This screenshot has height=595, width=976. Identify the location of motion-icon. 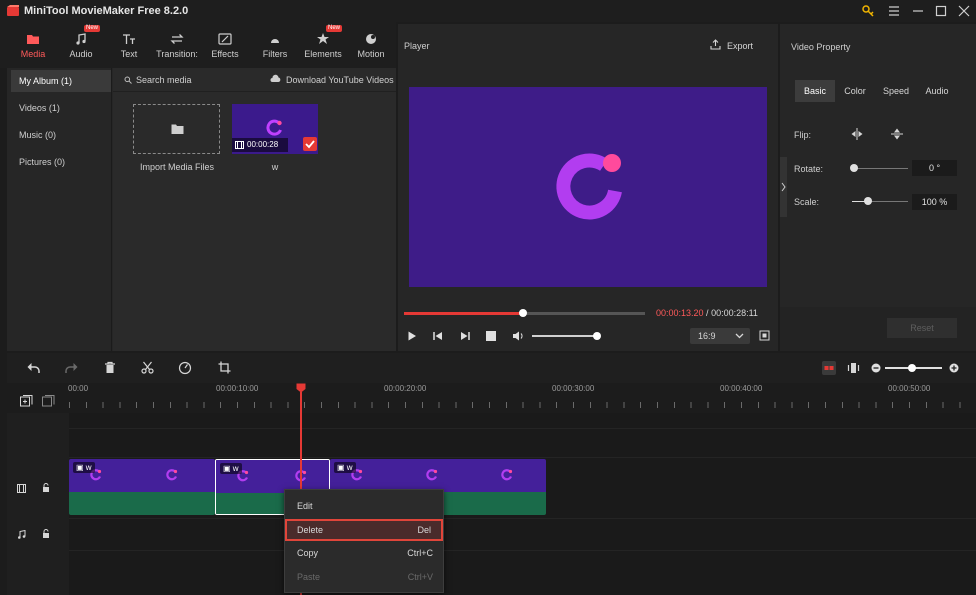
(371, 39).